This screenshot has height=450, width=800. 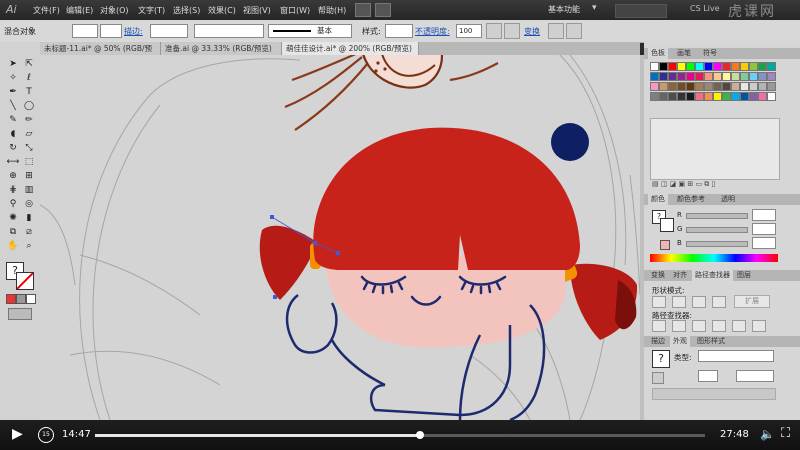 I want to click on progress-handle, so click(x=419, y=435).